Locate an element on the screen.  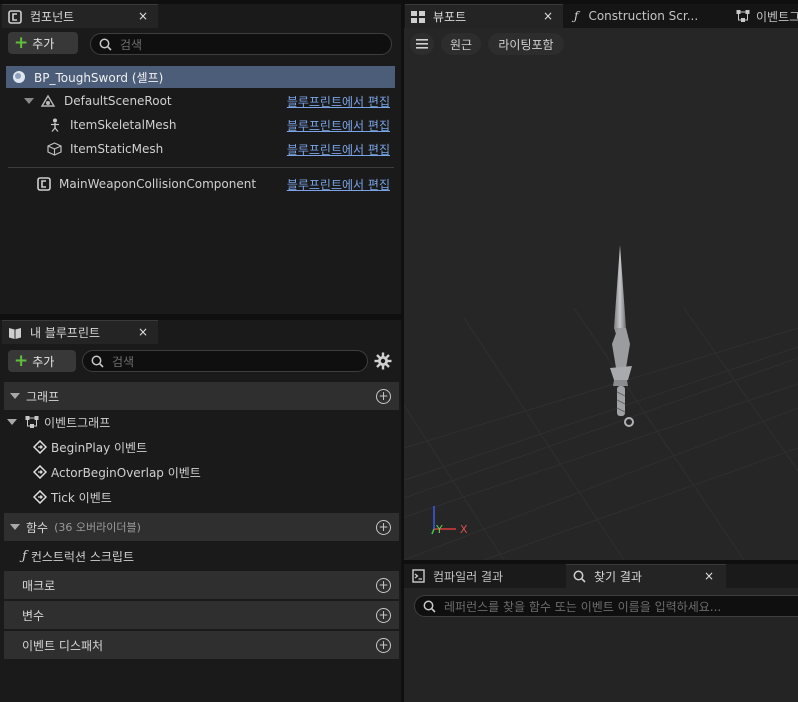
root-item-label: BP_ToughSword (셀프) is located at coordinates (99, 77).